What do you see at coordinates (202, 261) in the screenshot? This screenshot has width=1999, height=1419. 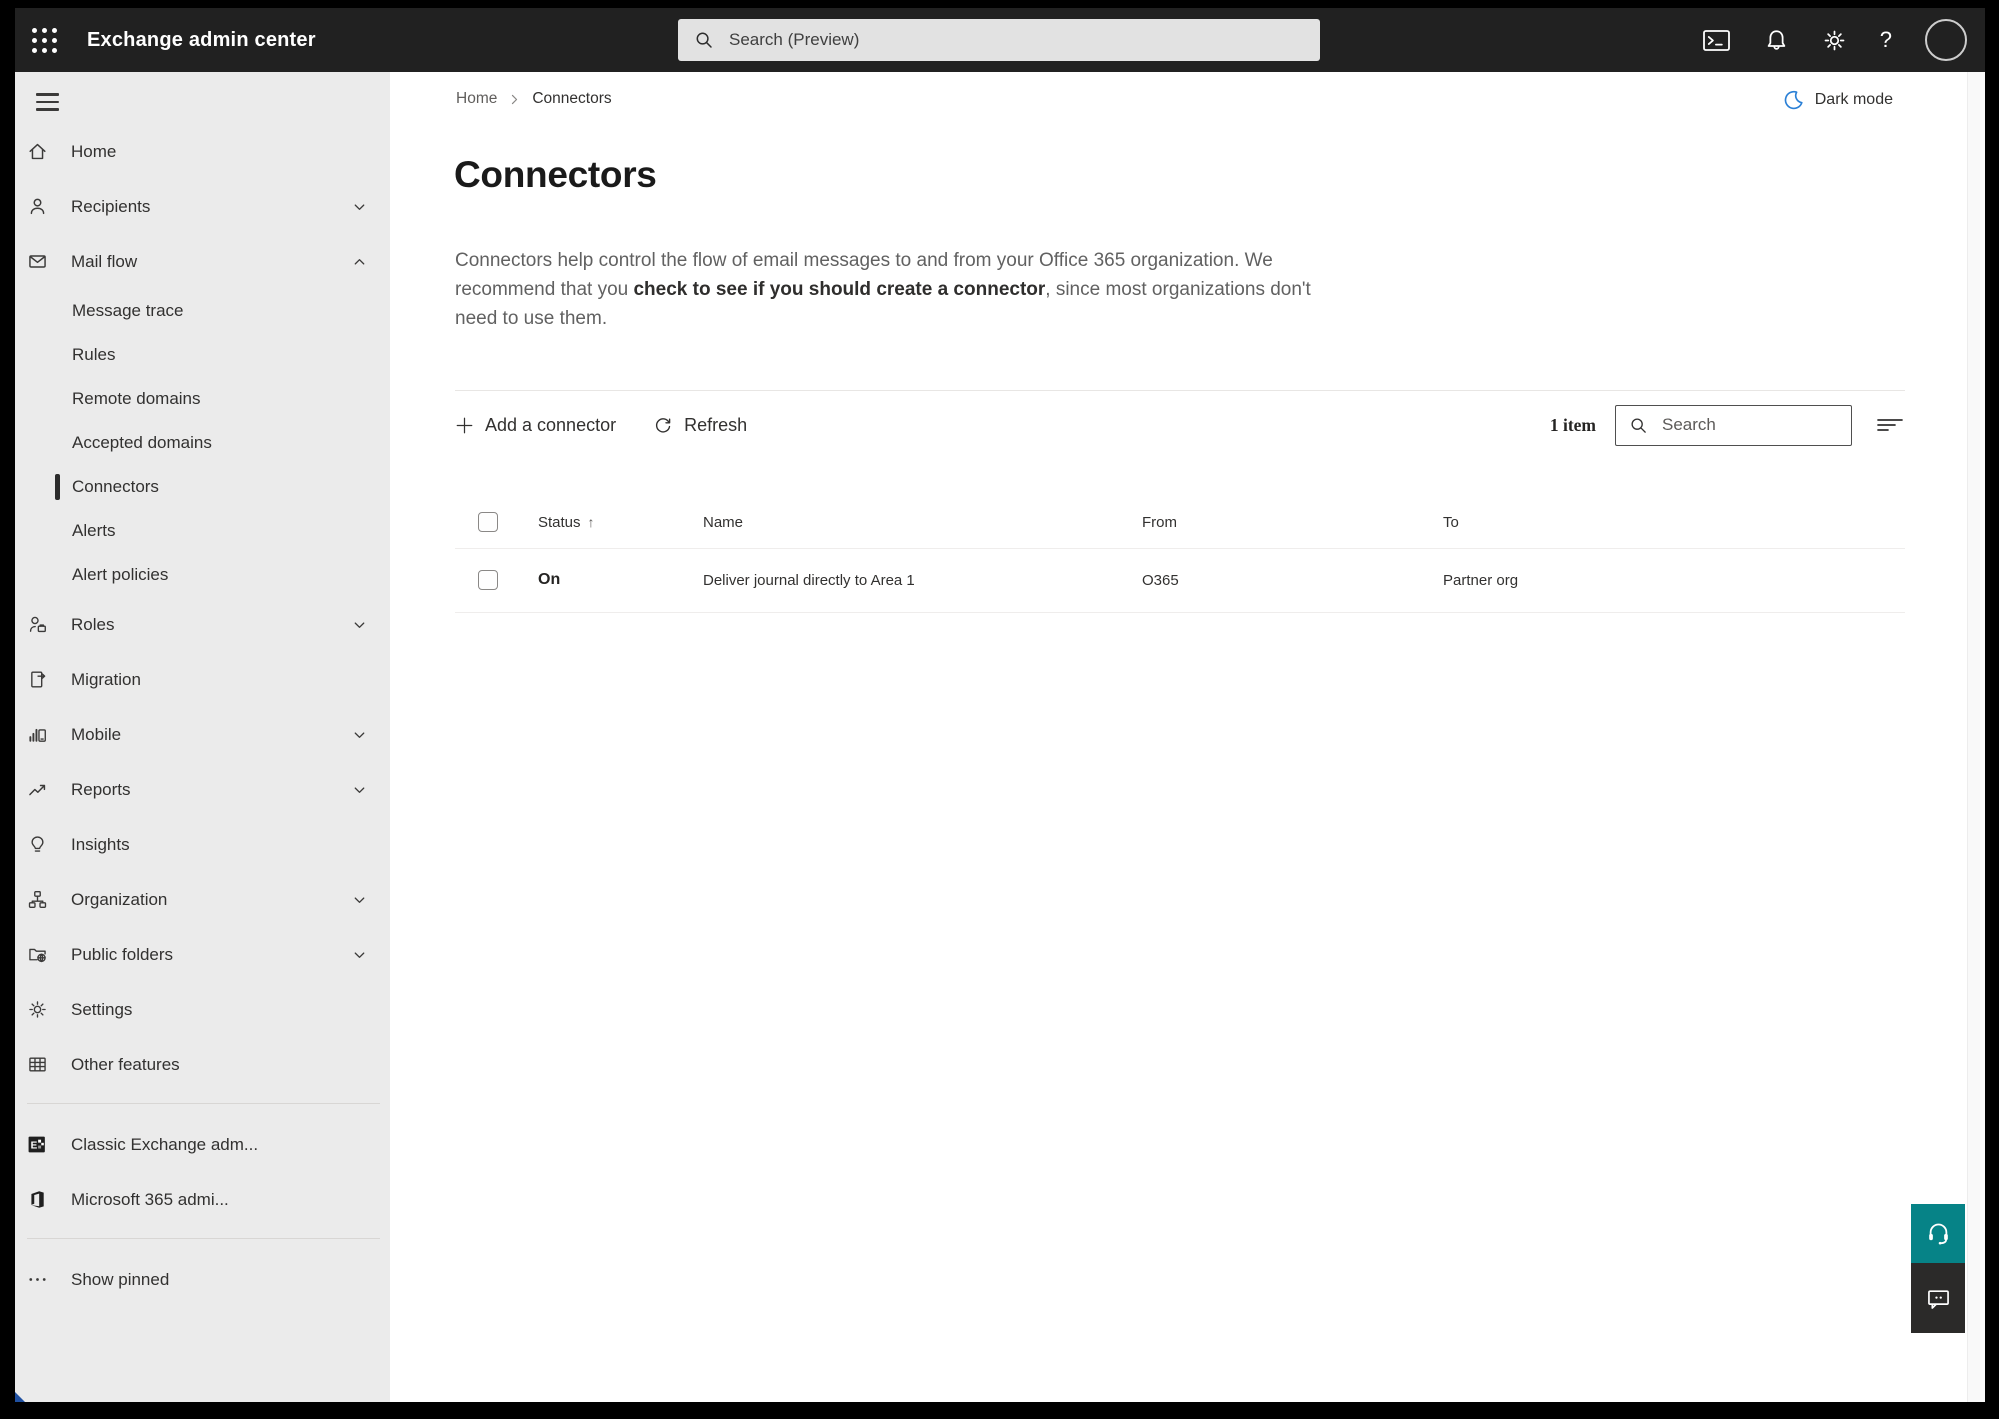 I see `sidebar-item-mail-flow: Mail flow` at bounding box center [202, 261].